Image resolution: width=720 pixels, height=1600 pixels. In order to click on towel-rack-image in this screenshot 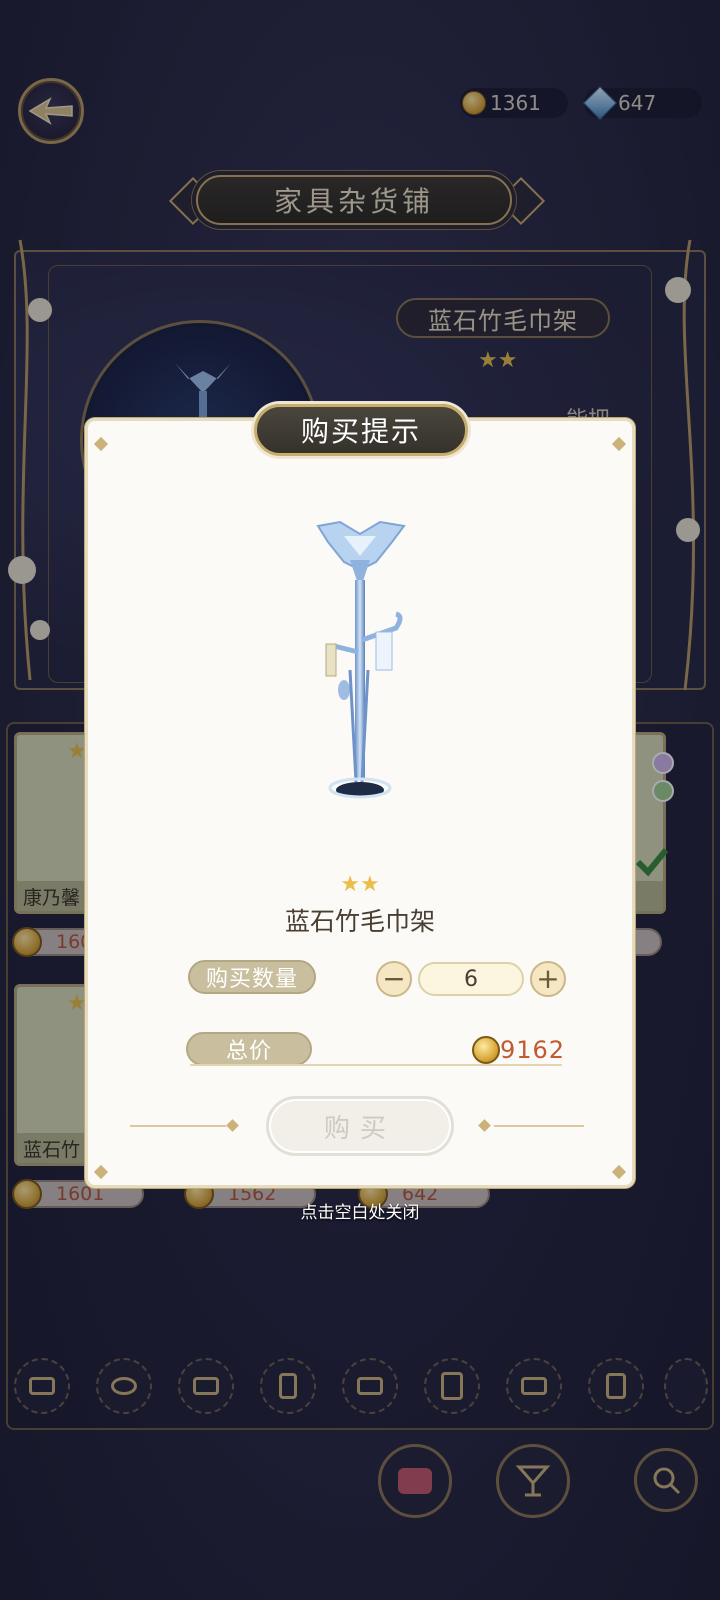, I will do `click(361, 659)`.